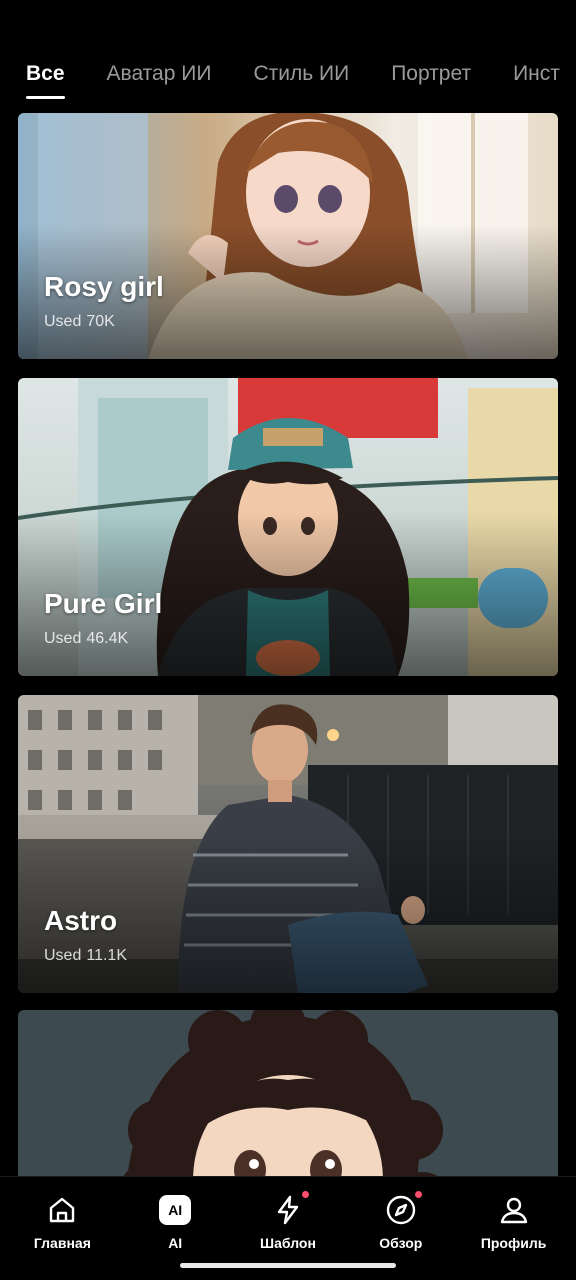 The image size is (576, 1280). Describe the element at coordinates (103, 603) in the screenshot. I see `template-title: Pure Girl` at that location.